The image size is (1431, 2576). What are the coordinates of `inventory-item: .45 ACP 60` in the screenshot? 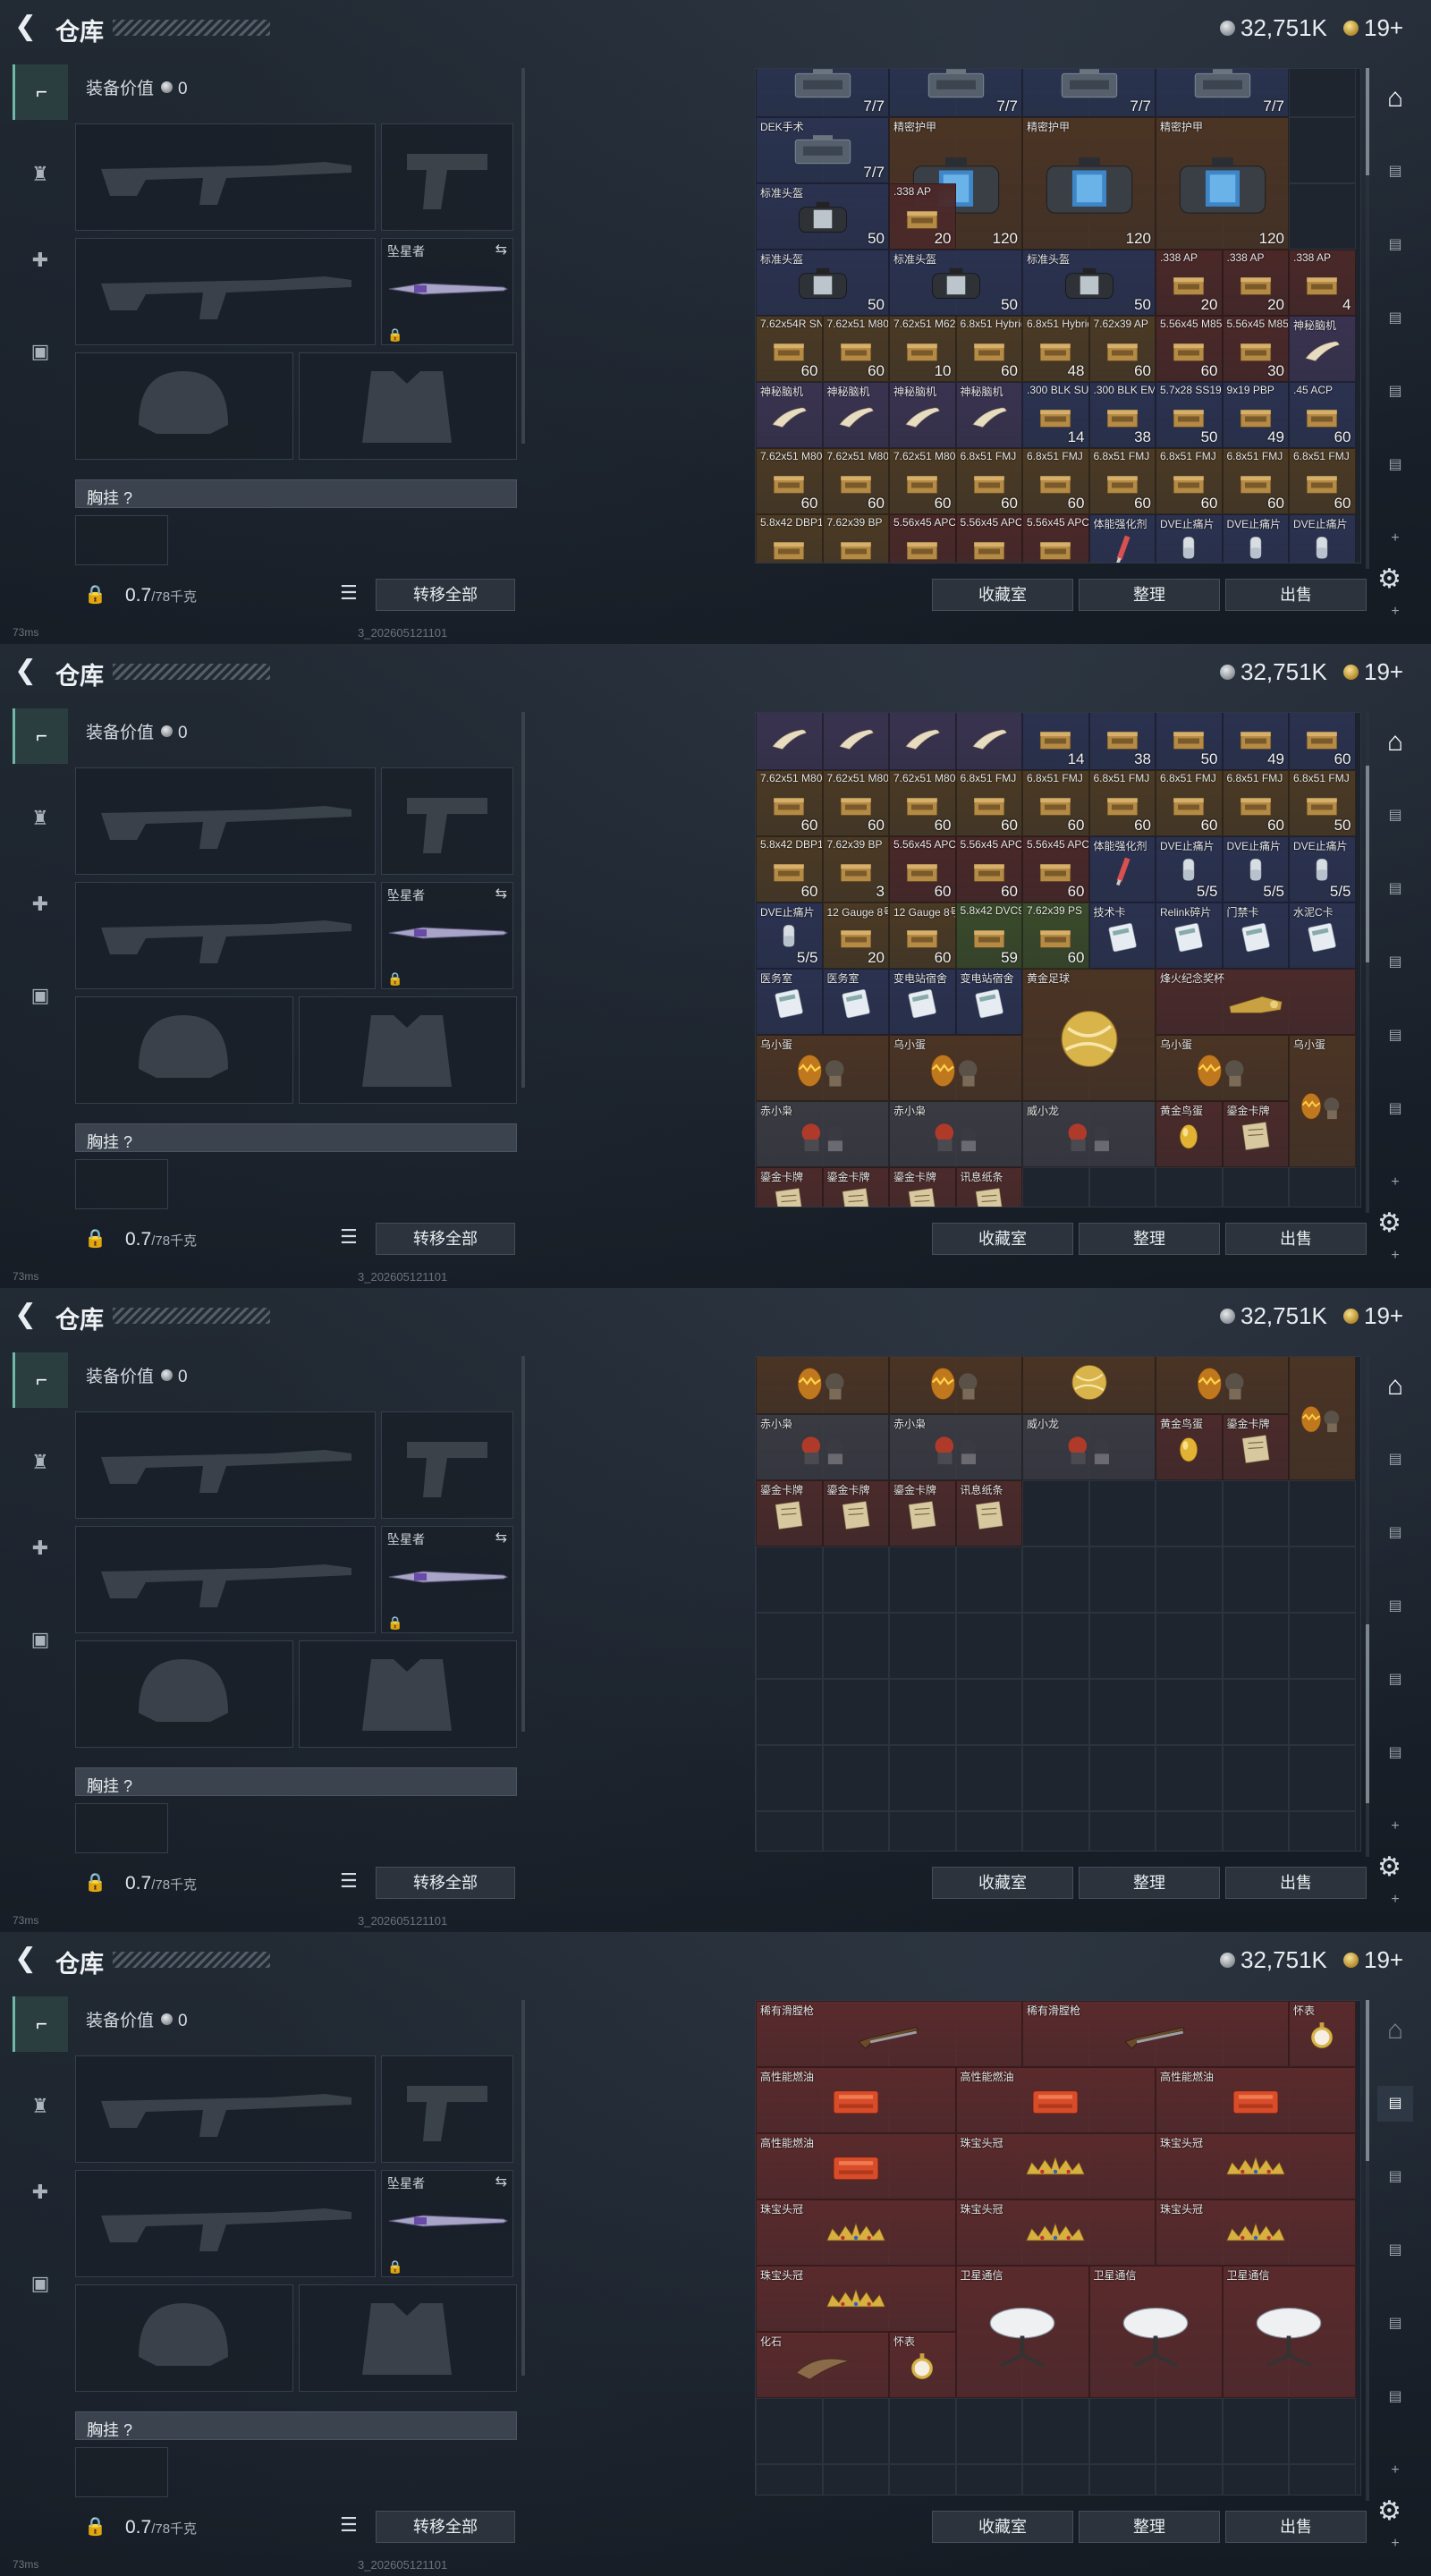 It's located at (1322, 415).